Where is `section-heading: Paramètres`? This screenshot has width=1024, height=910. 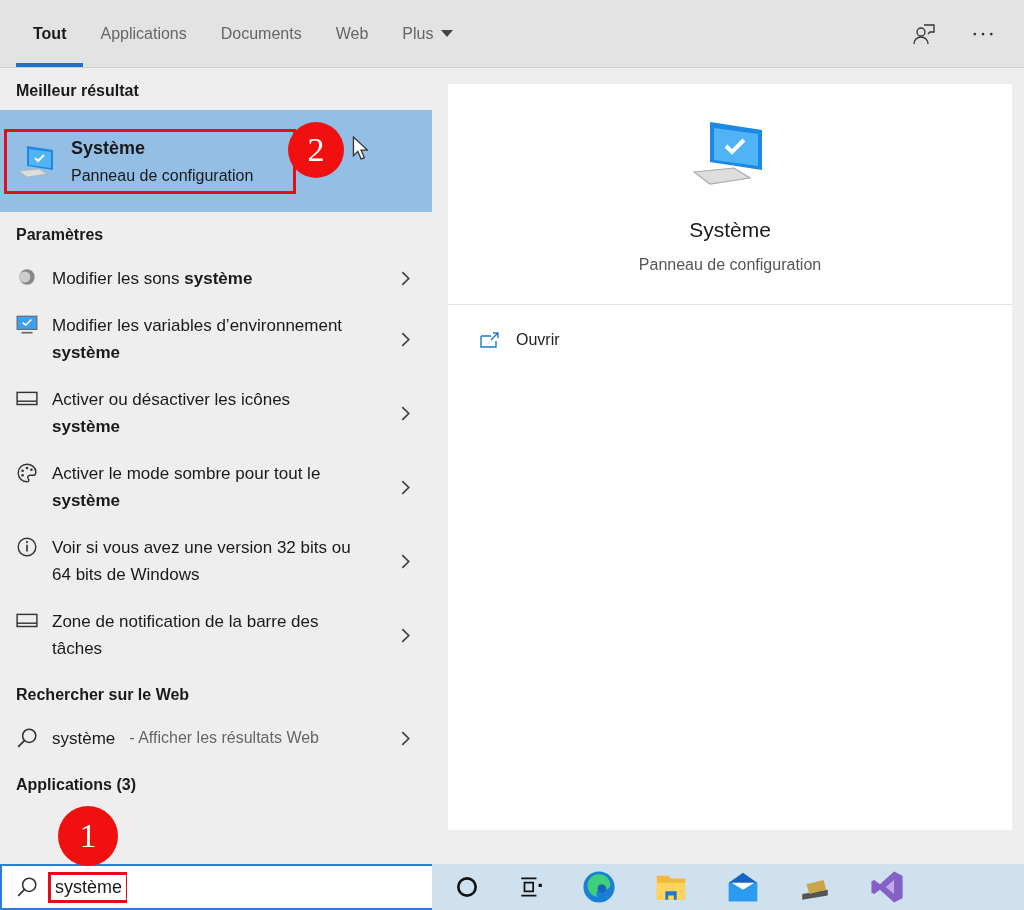
section-heading: Paramètres is located at coordinates (60, 235).